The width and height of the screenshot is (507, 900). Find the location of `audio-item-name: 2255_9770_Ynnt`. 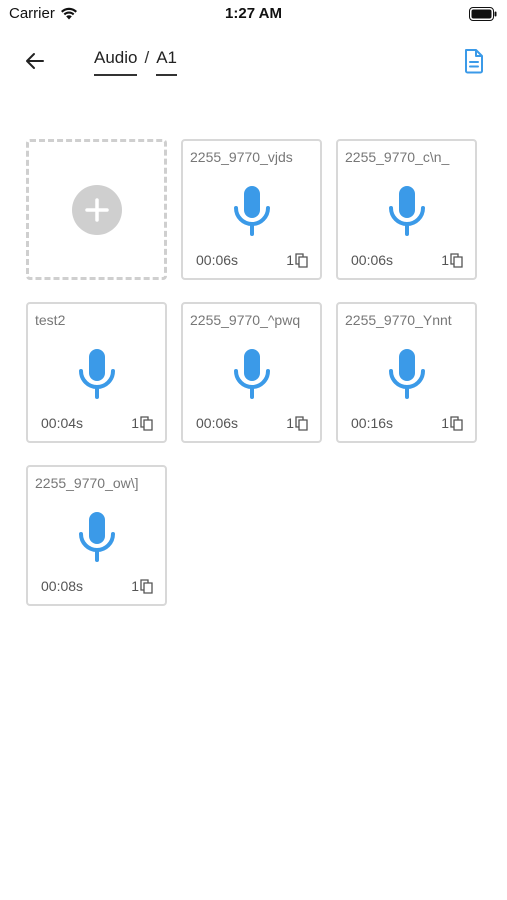

audio-item-name: 2255_9770_Ynnt is located at coordinates (398, 320).